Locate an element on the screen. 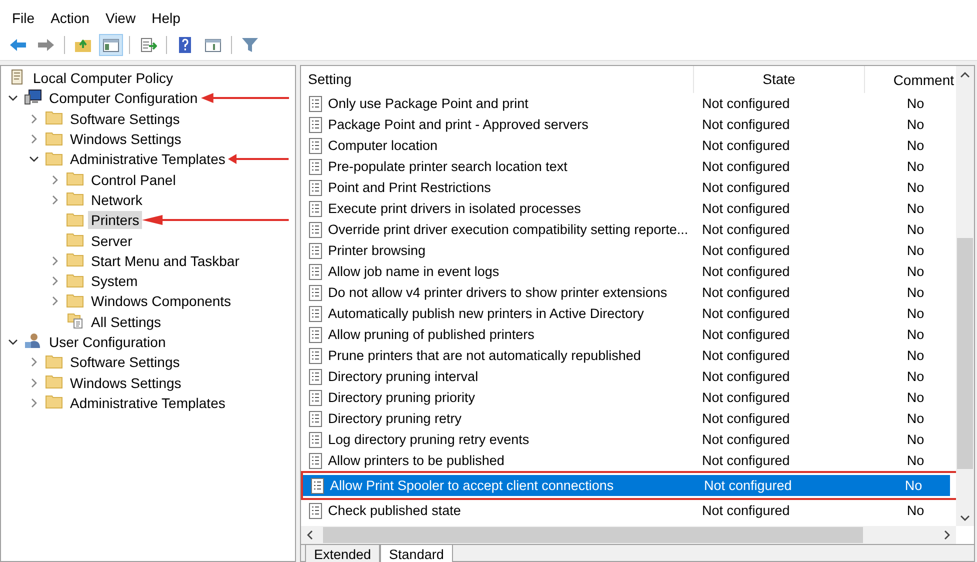  table-row: Directory pruning interval Not configured No is located at coordinates (628, 376).